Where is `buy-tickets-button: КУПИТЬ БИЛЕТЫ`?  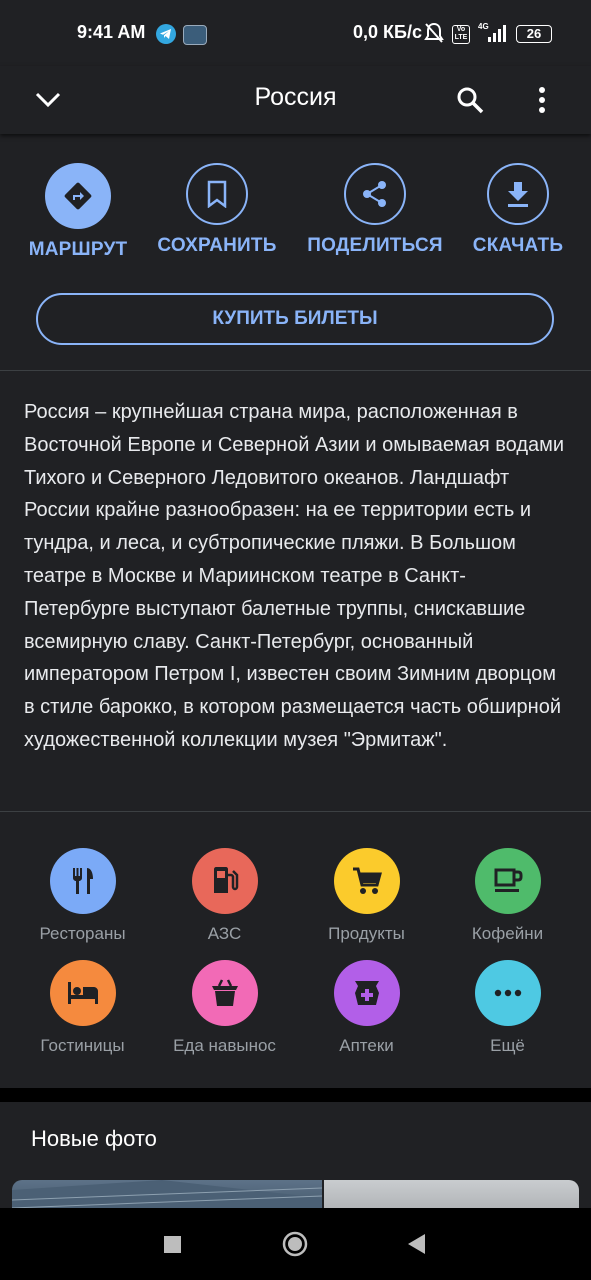
buy-tickets-button: КУПИТЬ БИЛЕТЫ is located at coordinates (295, 319).